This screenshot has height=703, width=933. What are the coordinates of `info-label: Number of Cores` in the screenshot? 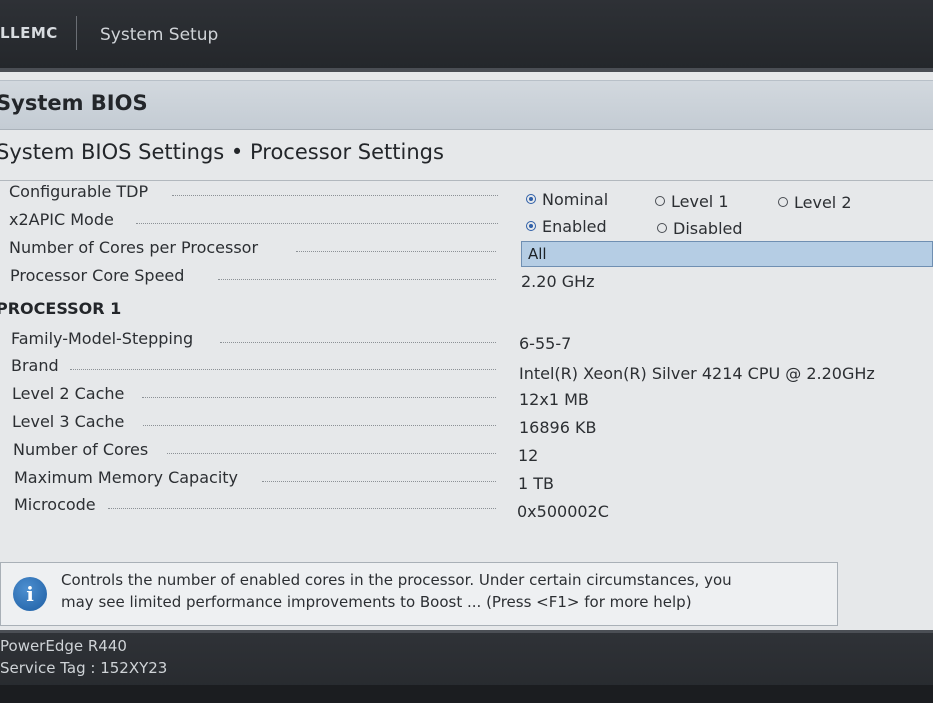 It's located at (81, 449).